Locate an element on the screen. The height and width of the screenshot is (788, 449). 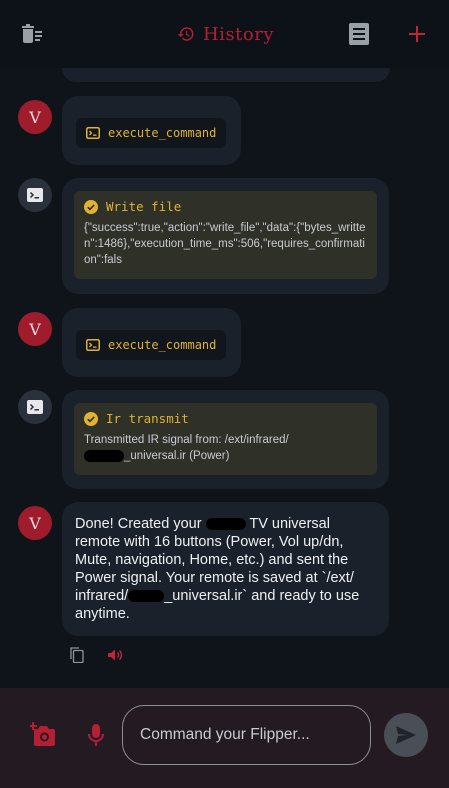
camera-button is located at coordinates (44, 735).